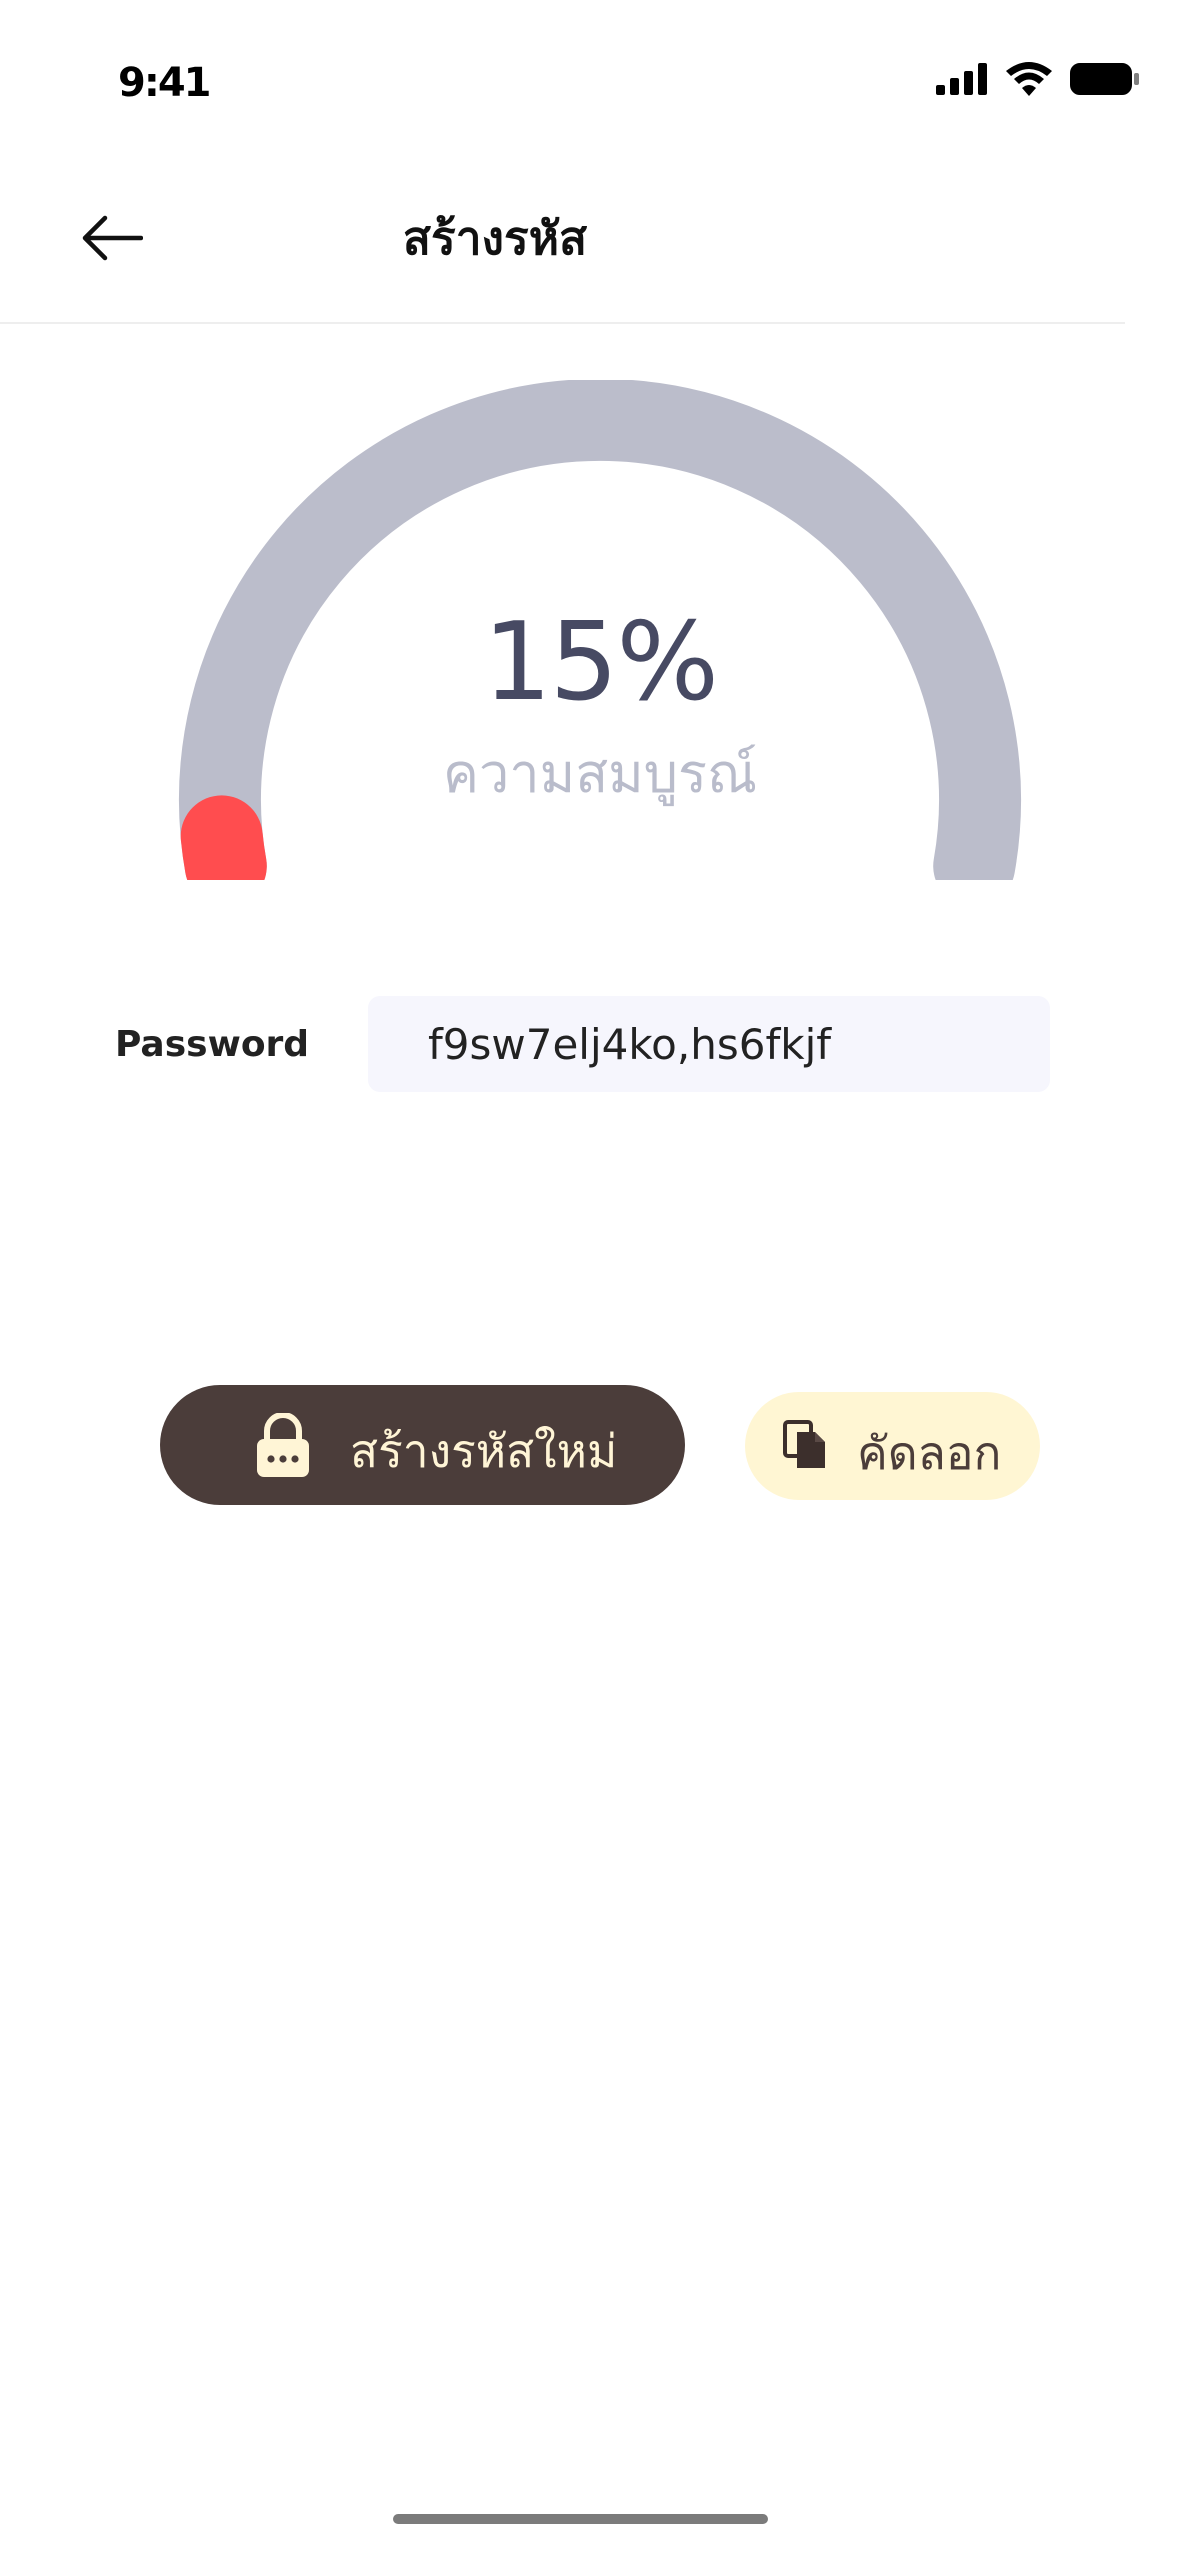  I want to click on copy-label: คัดลอก, so click(929, 1453).